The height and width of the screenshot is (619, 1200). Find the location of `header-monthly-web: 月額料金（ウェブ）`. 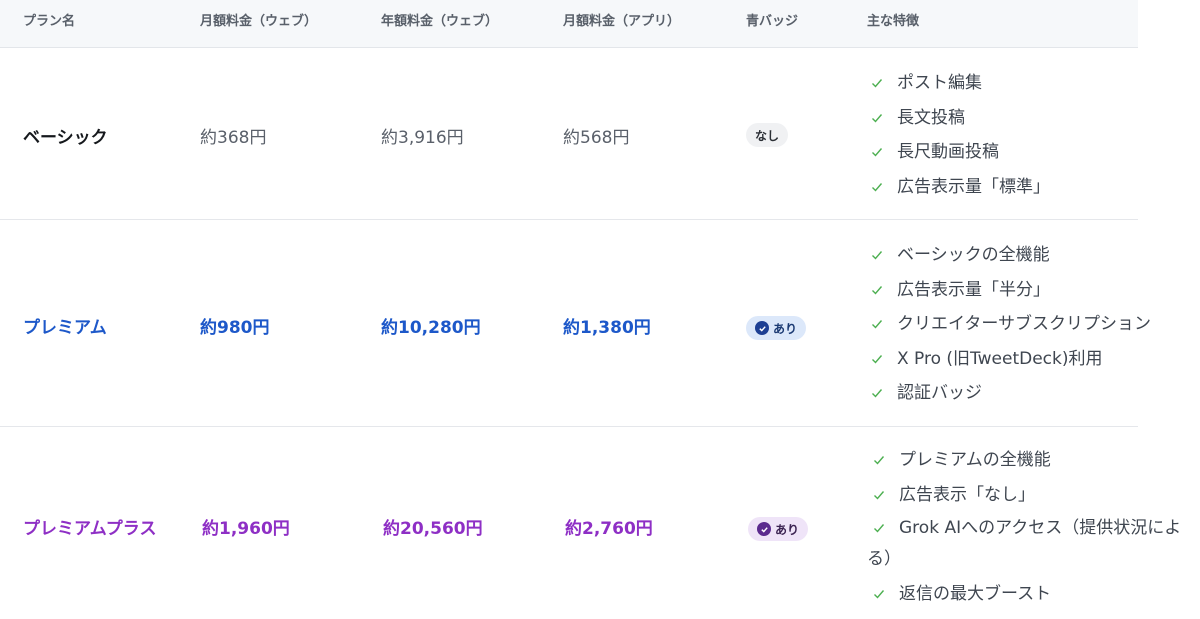

header-monthly-web: 月額料金（ウェブ） is located at coordinates (259, 21).